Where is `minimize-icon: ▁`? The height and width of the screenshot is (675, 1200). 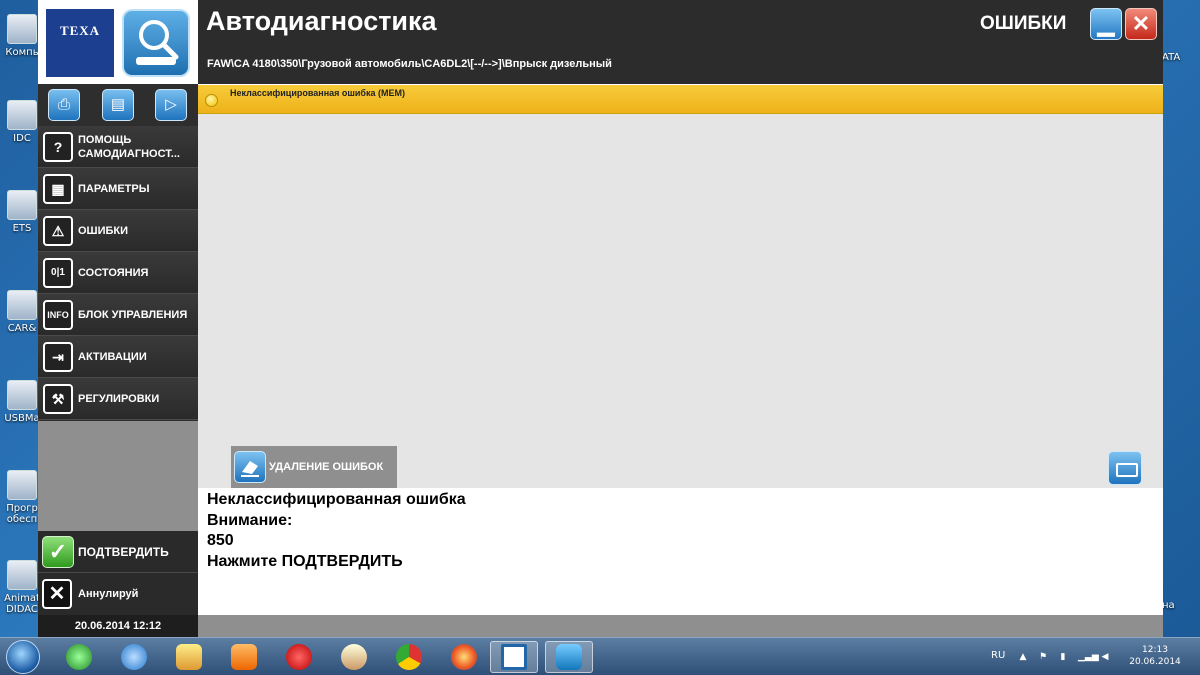
minimize-icon: ▁ is located at coordinates (1106, 23).